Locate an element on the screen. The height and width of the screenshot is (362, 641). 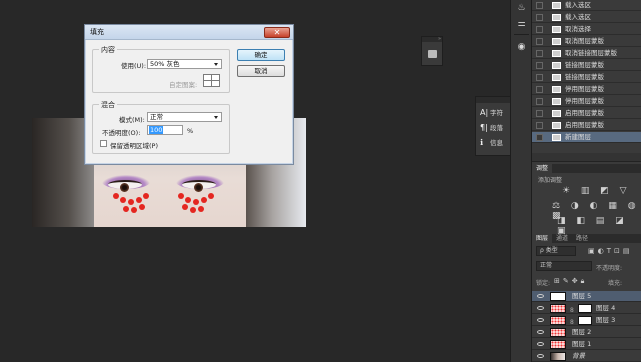
divider is located at coordinates (521, 34).